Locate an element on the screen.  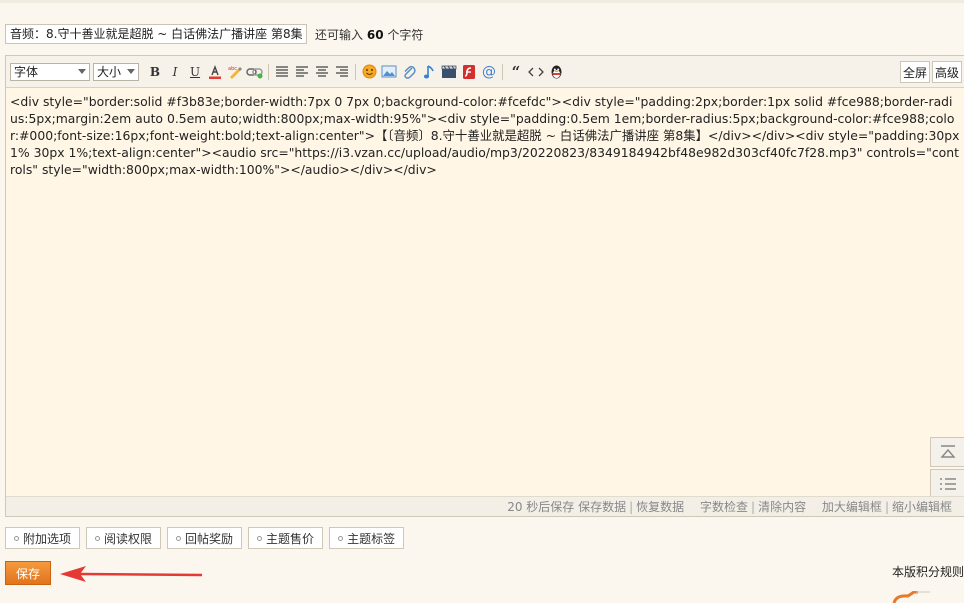
mention-icon: @ is located at coordinates (489, 71).